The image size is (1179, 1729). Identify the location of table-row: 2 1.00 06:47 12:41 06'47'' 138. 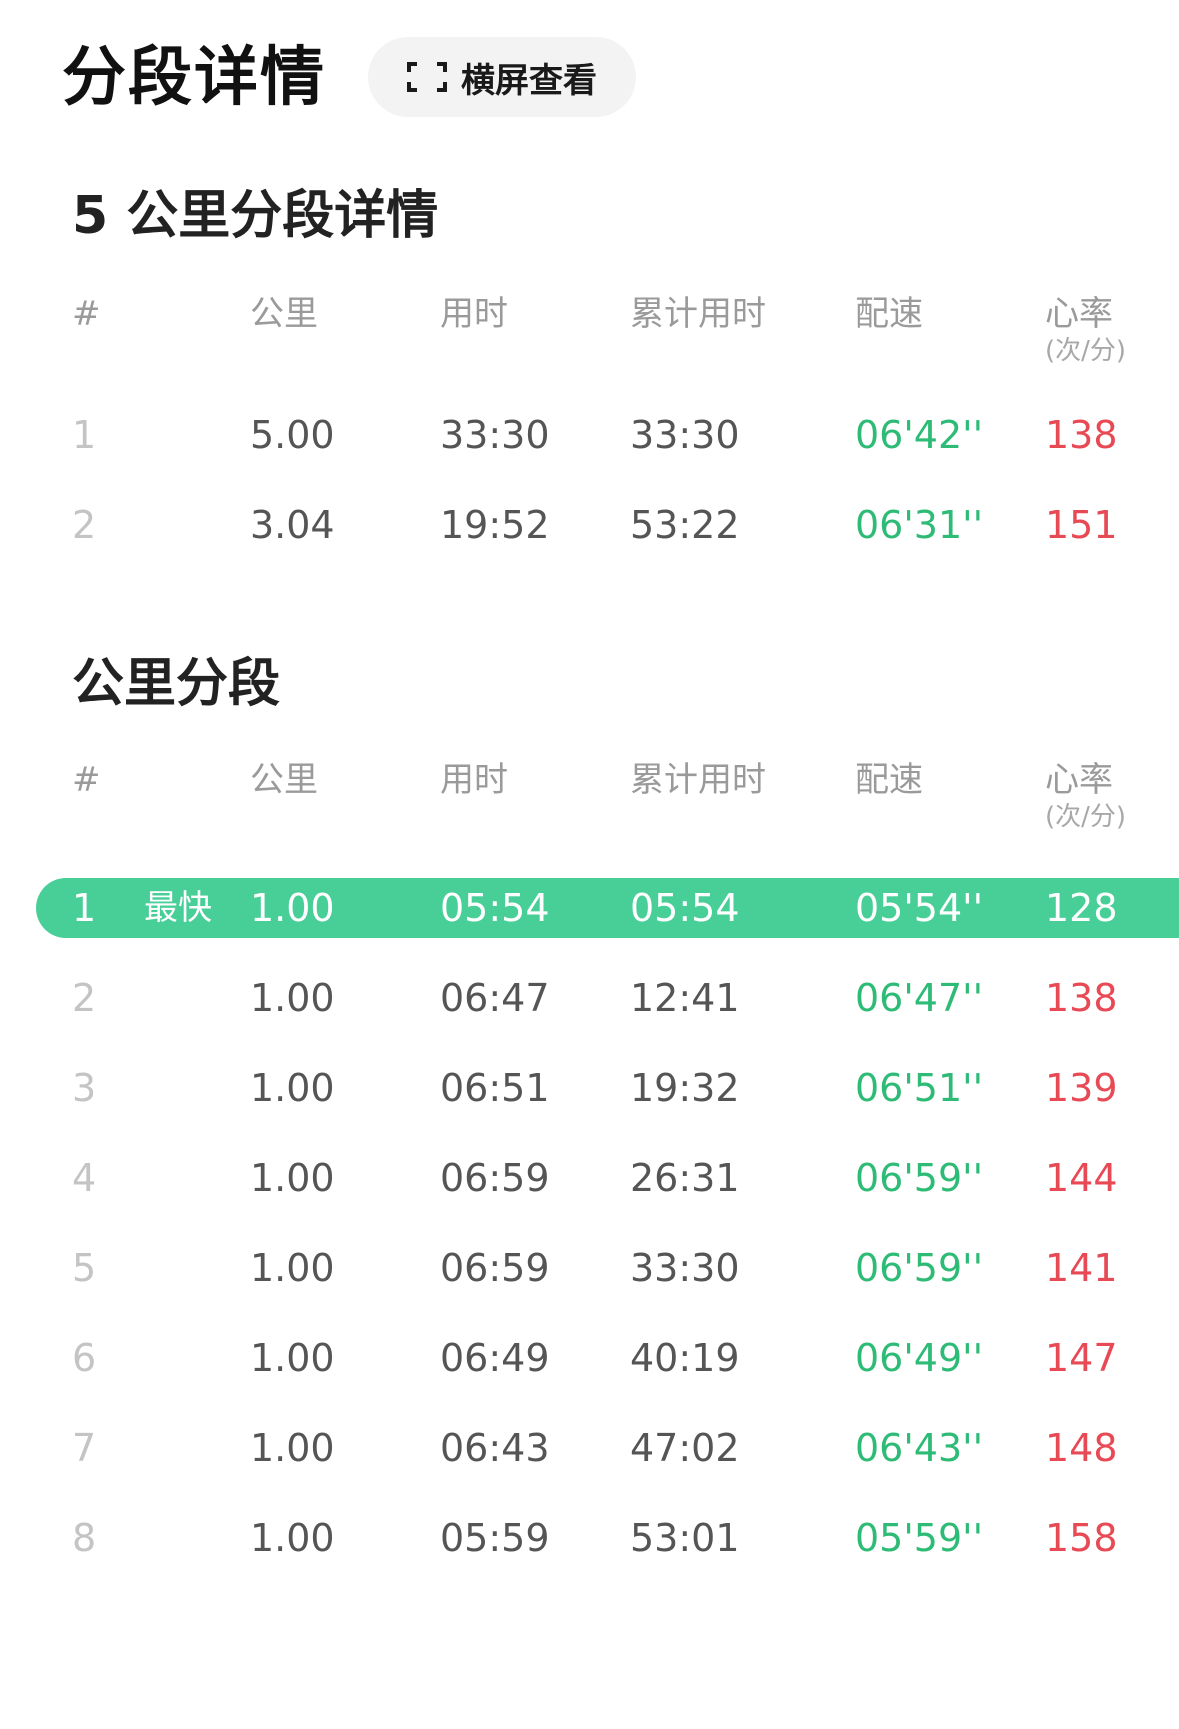
(589, 998).